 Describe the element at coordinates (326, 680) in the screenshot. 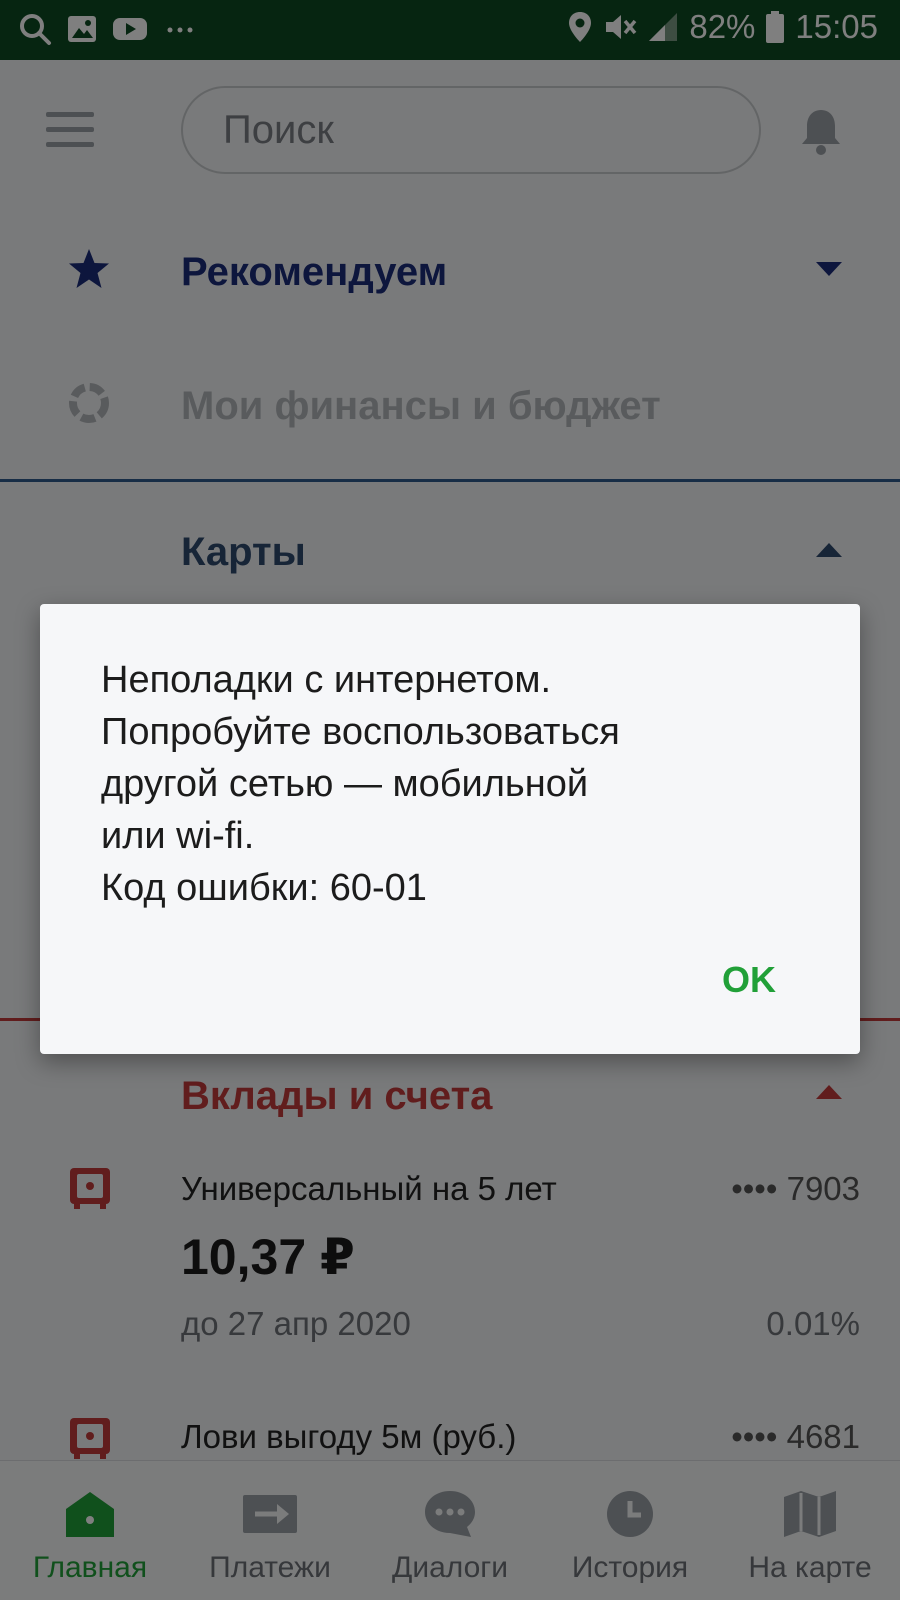

I see `dialog-message-line: Неполадки с интернетом.` at that location.